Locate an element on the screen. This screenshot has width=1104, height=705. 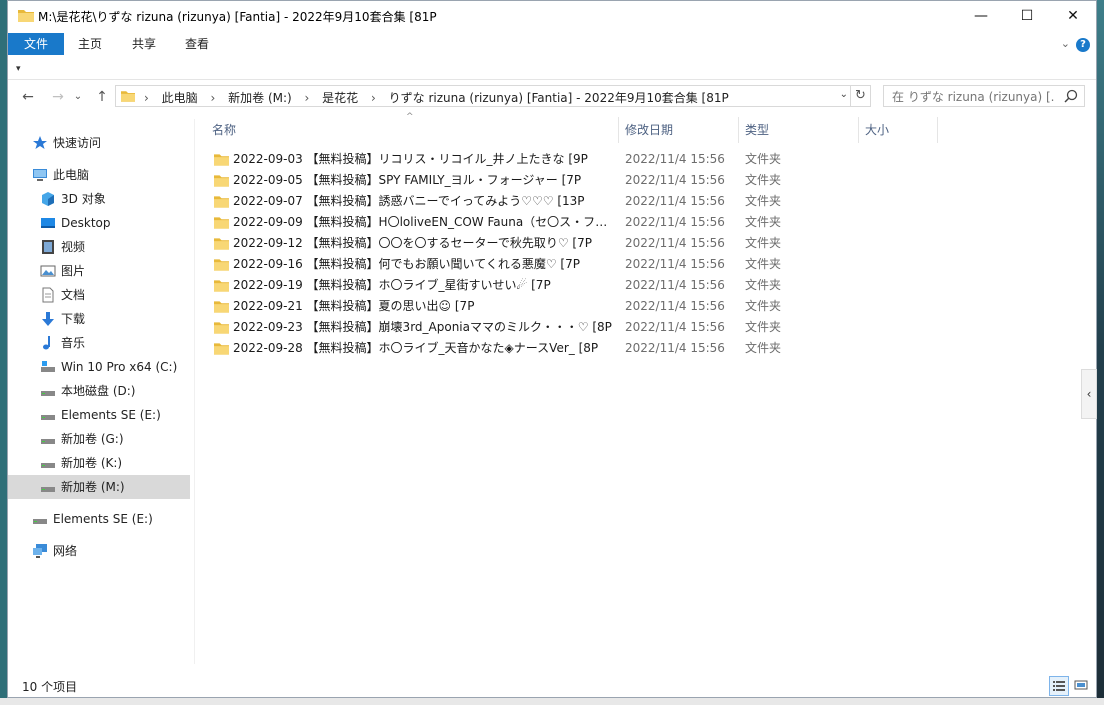
back-button: ← is located at coordinates (28, 97).